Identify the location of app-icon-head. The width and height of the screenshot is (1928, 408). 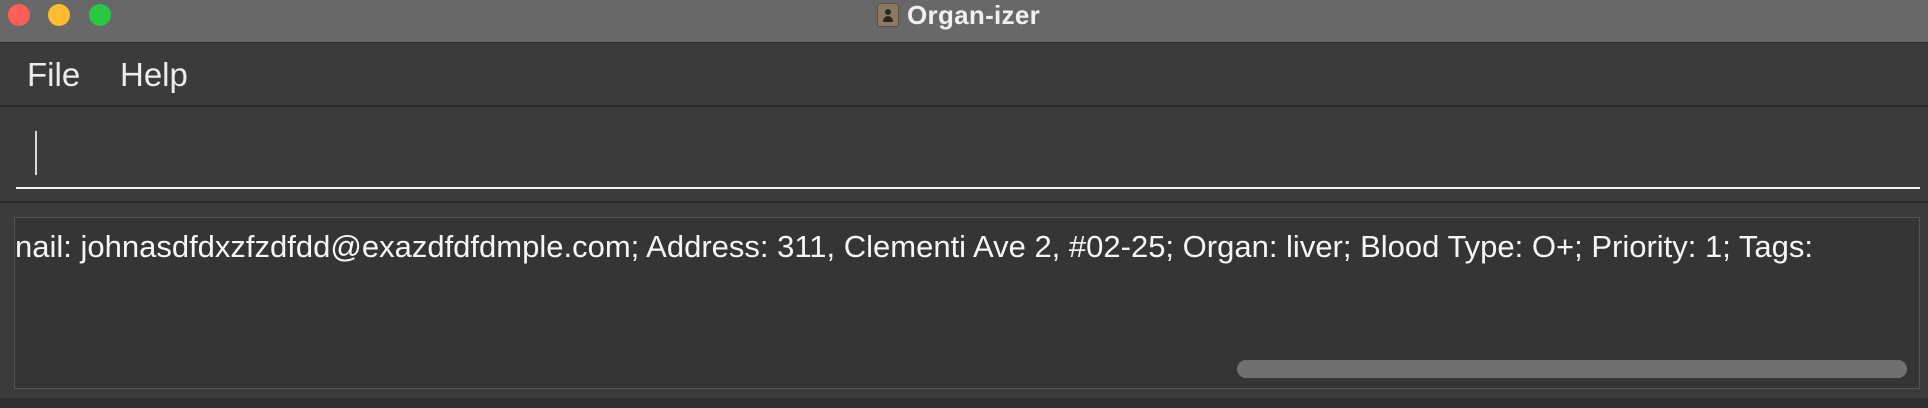
(888, 12).